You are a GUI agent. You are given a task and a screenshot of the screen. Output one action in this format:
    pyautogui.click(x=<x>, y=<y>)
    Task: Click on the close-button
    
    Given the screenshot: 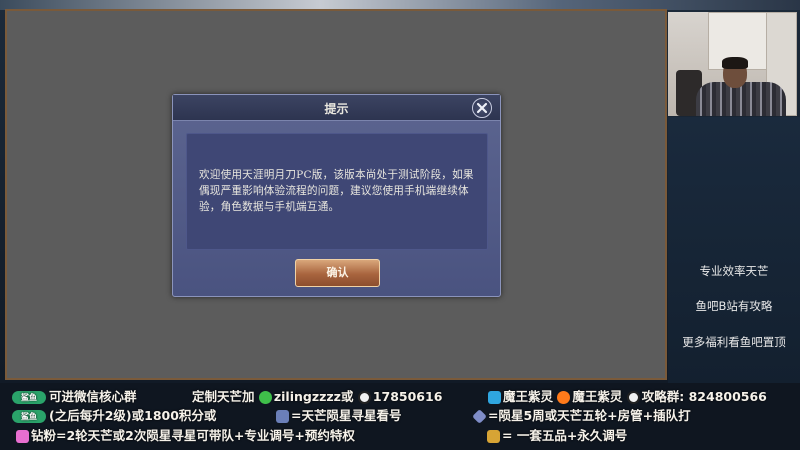 What is the action you would take?
    pyautogui.click(x=482, y=108)
    